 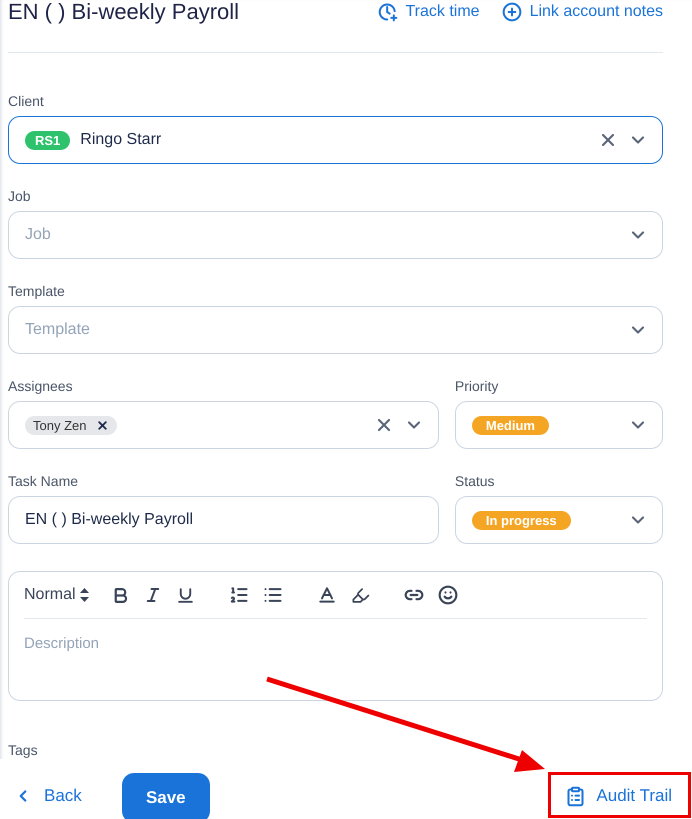 I want to click on underline-icon, so click(x=185, y=595).